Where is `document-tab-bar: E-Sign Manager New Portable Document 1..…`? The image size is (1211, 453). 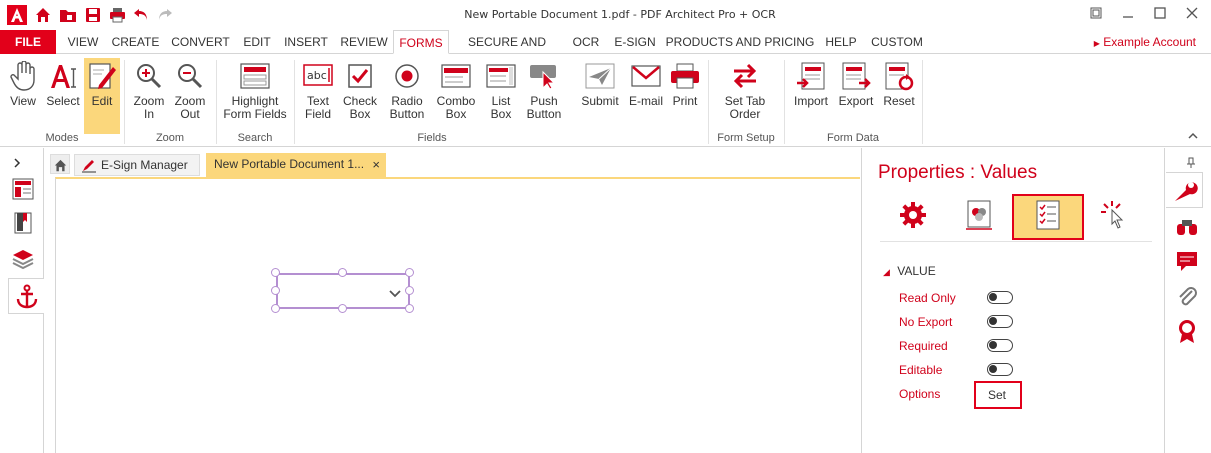
document-tab-bar: E-Sign Manager New Portable Document 1..… is located at coordinates (452, 163).